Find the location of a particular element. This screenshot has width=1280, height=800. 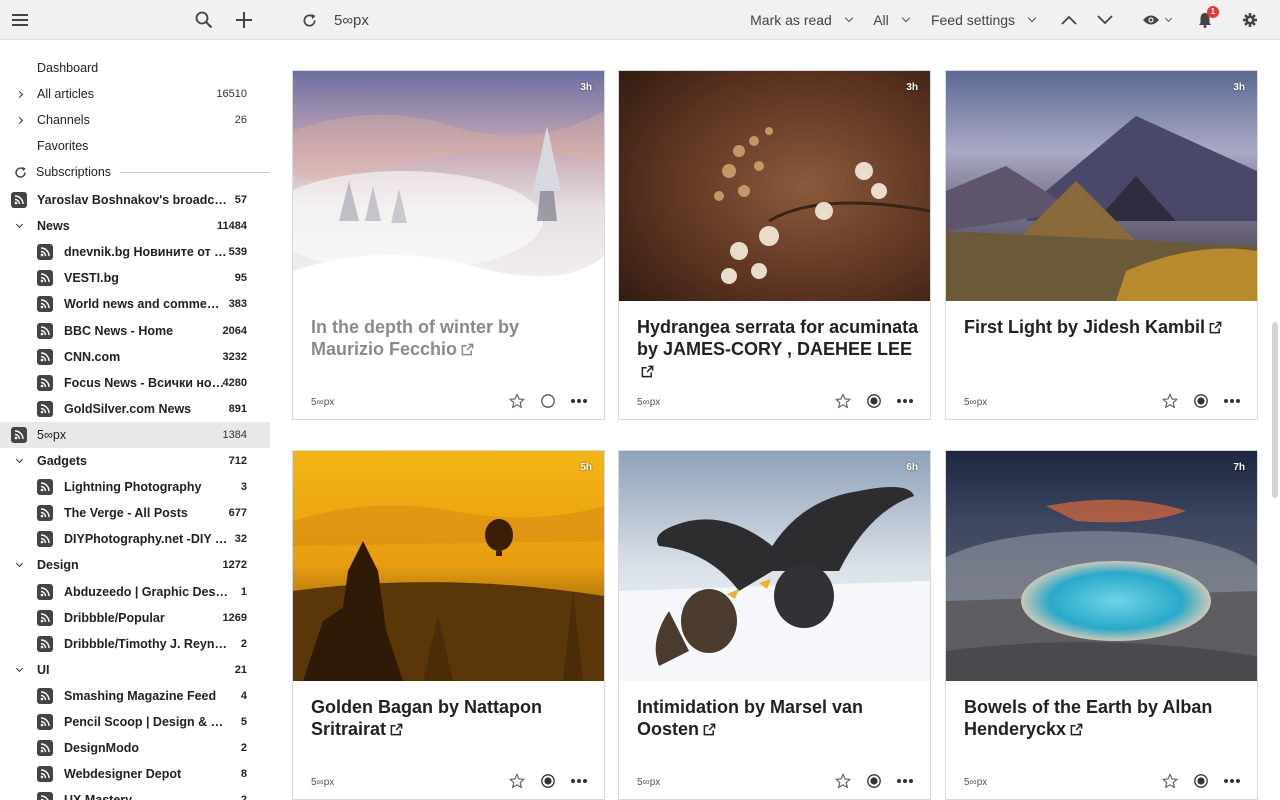

notifications-button: 1 is located at coordinates (1206, 20).